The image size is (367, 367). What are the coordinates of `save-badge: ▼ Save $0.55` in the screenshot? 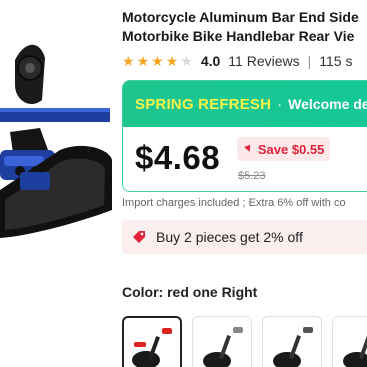 It's located at (284, 149).